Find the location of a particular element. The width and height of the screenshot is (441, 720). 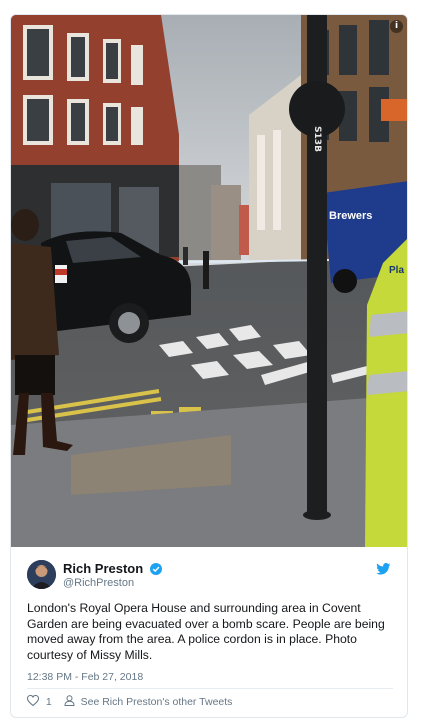

twitter-bird-icon is located at coordinates (383, 571).